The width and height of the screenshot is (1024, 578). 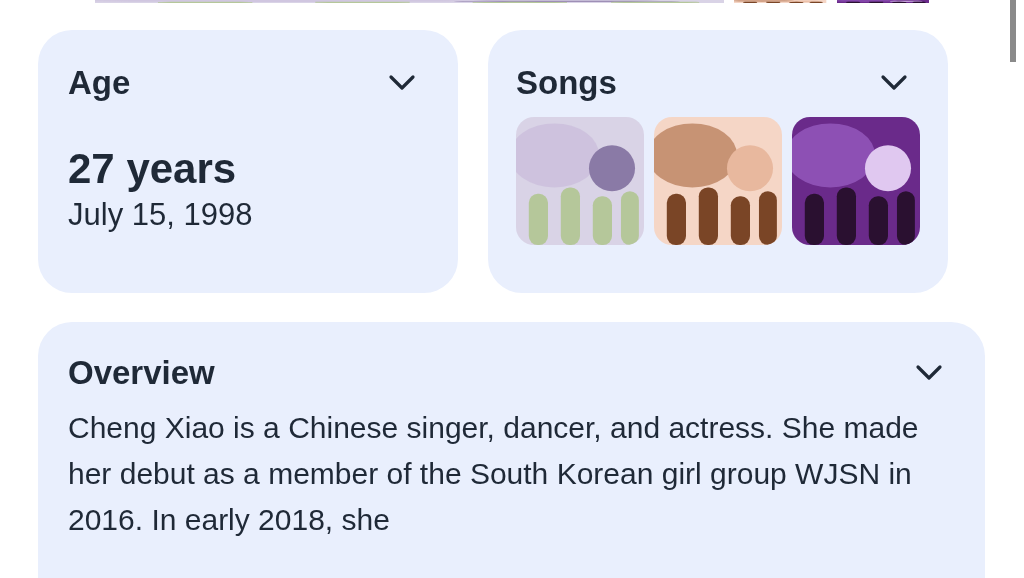 What do you see at coordinates (566, 83) in the screenshot?
I see `card-title: Songs` at bounding box center [566, 83].